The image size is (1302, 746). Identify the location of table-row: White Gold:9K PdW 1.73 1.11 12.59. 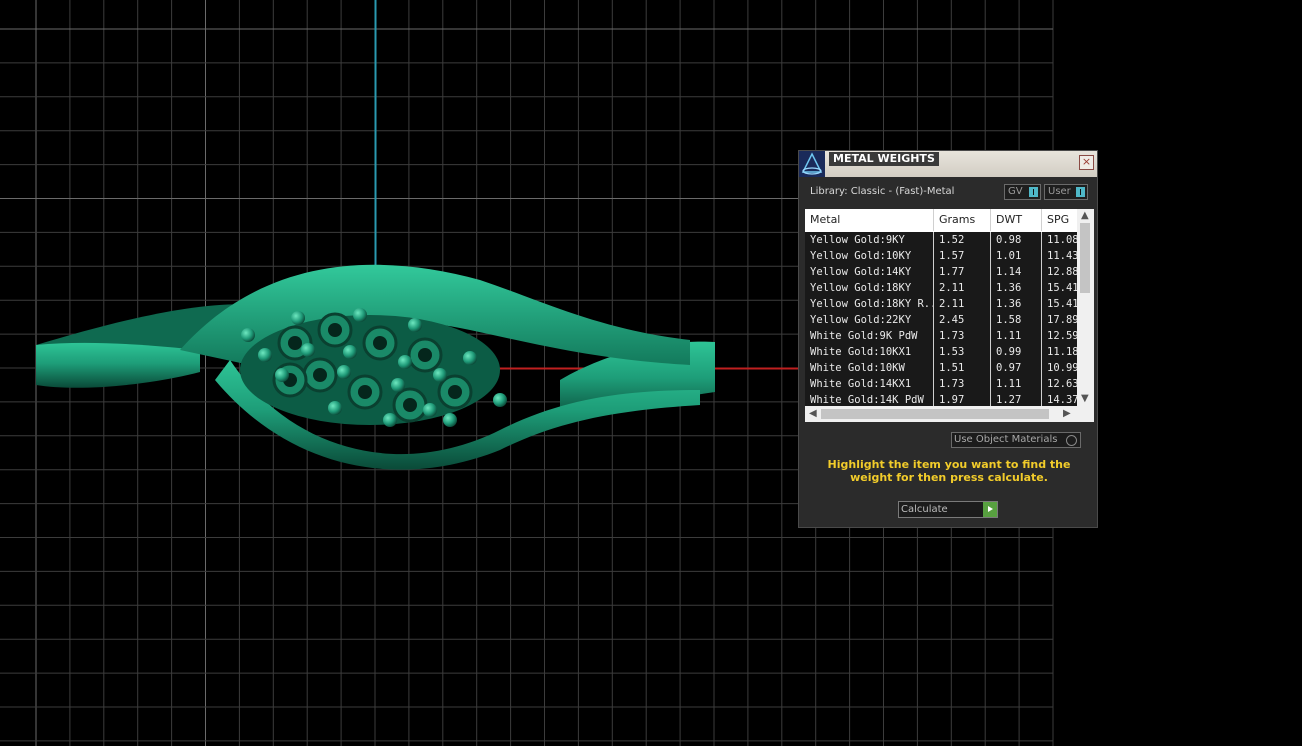
(943, 336).